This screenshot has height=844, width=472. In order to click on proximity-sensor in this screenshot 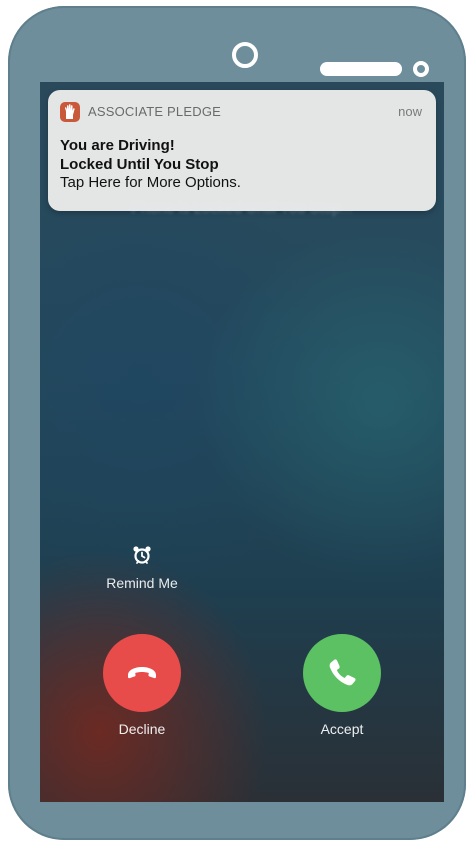, I will do `click(421, 69)`.